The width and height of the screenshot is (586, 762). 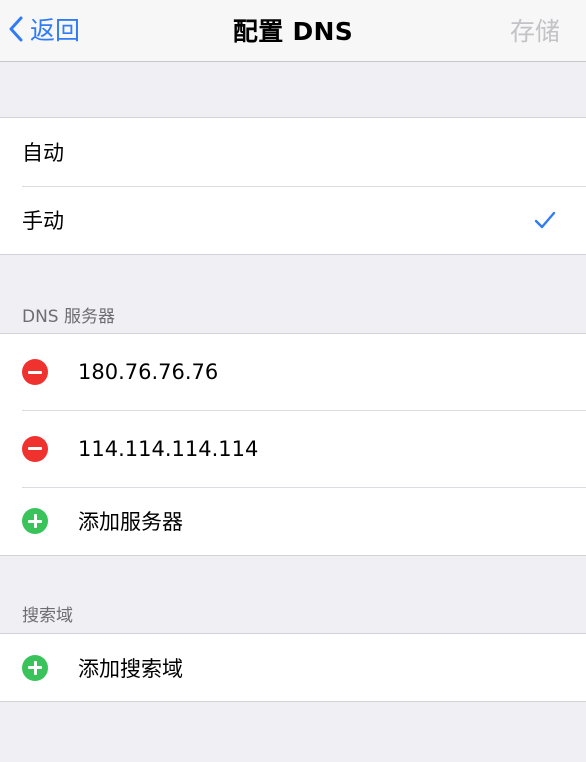 I want to click on dns-server-row: 180.76.76.76, so click(x=293, y=372).